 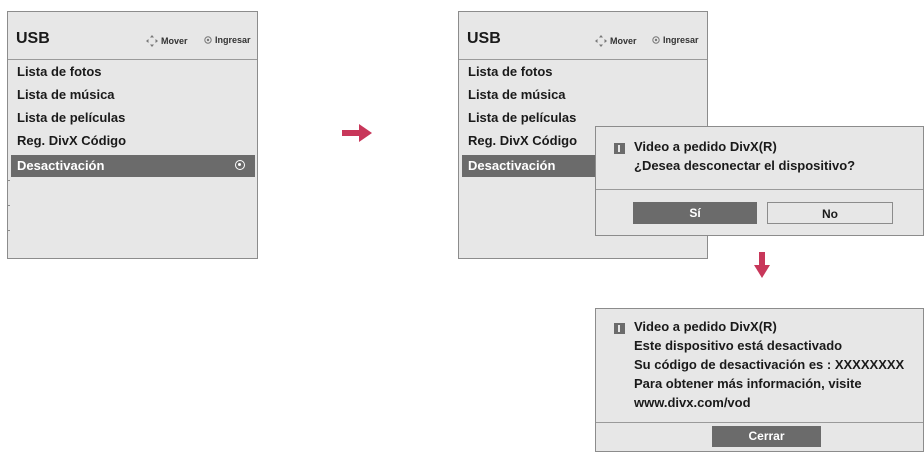 What do you see at coordinates (769, 364) in the screenshot?
I see `dialog-line: Su código de desactivación es : XXXXXXXX` at bounding box center [769, 364].